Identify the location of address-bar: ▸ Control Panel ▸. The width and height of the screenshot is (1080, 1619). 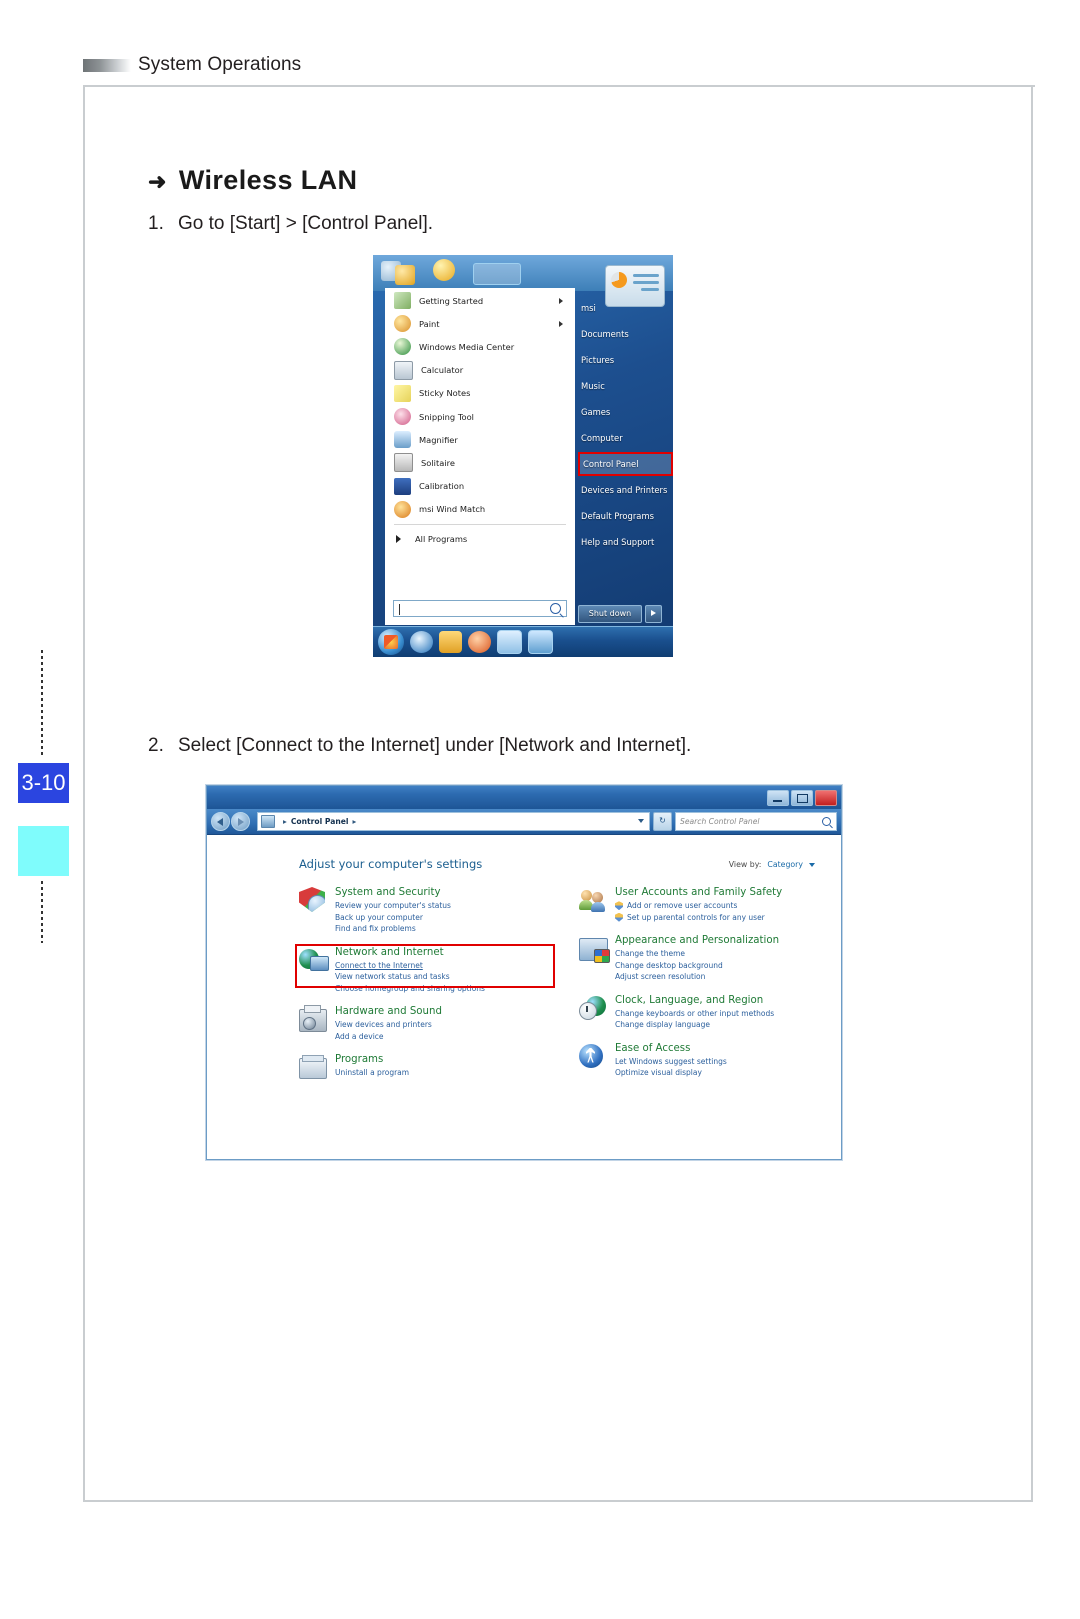
(453, 821).